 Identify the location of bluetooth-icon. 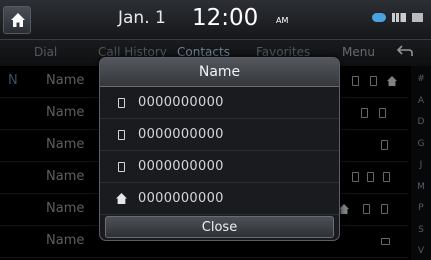
(379, 17).